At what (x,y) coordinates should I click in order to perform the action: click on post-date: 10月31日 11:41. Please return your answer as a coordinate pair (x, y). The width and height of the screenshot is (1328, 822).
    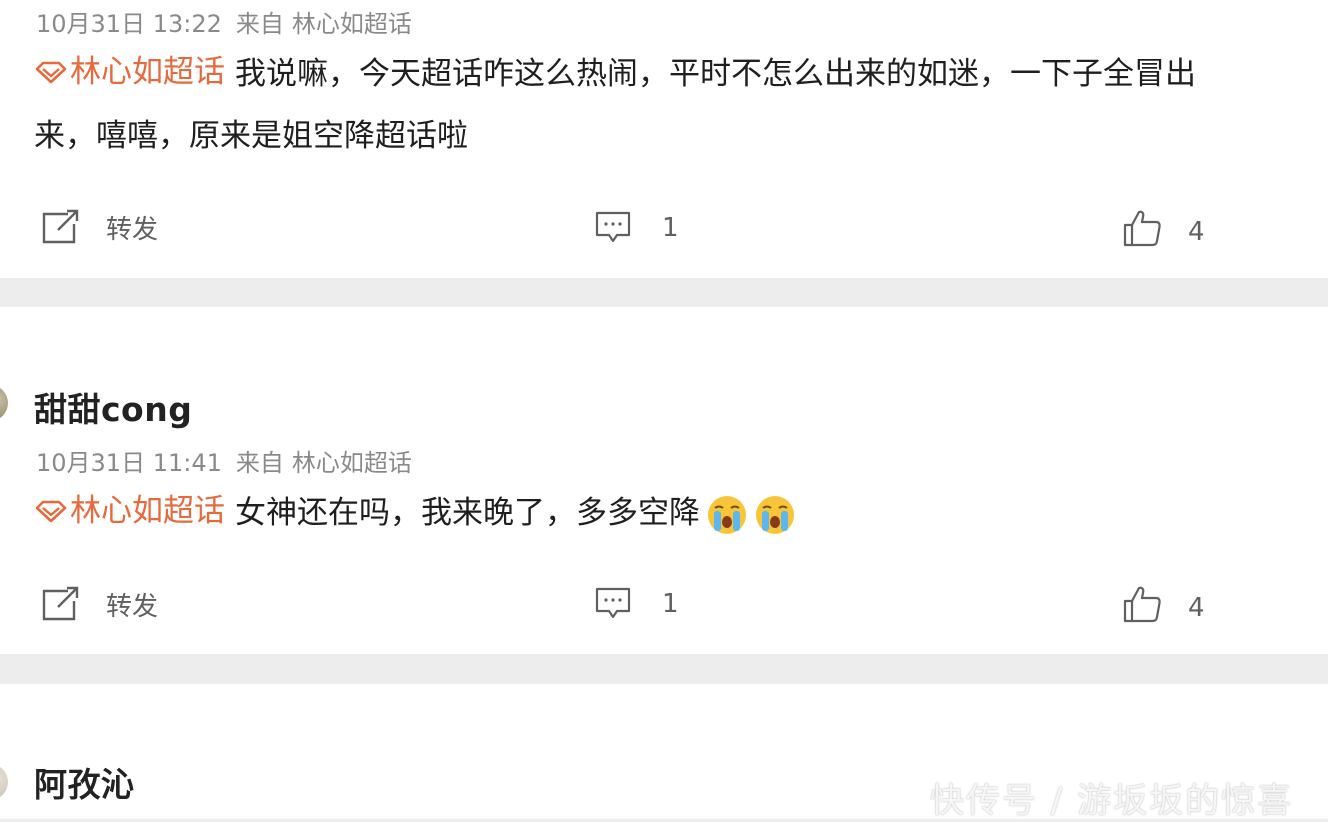
    Looking at the image, I should click on (129, 463).